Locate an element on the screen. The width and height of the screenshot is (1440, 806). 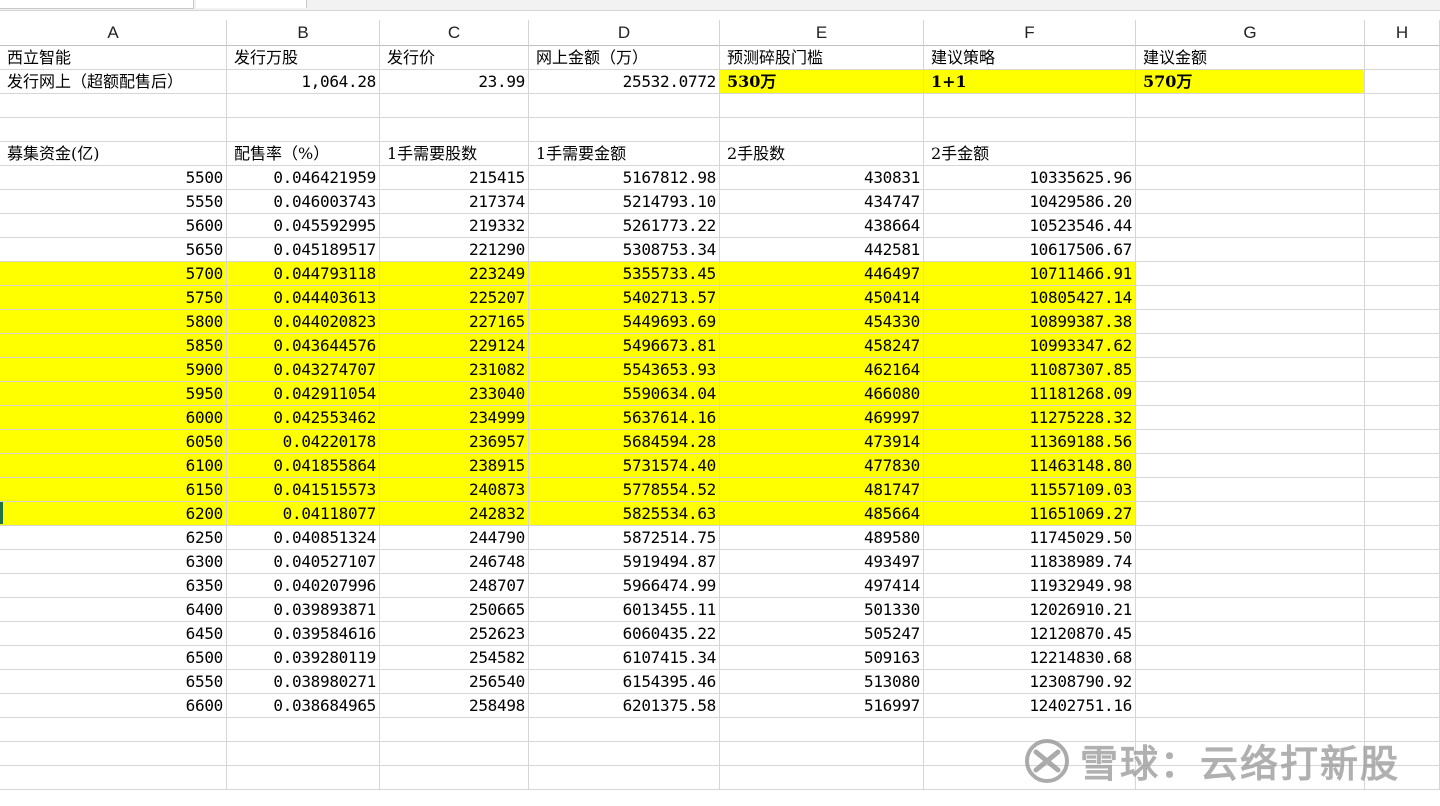
cell-suggested-amount-label: 建议金额 is located at coordinates (1250, 58).